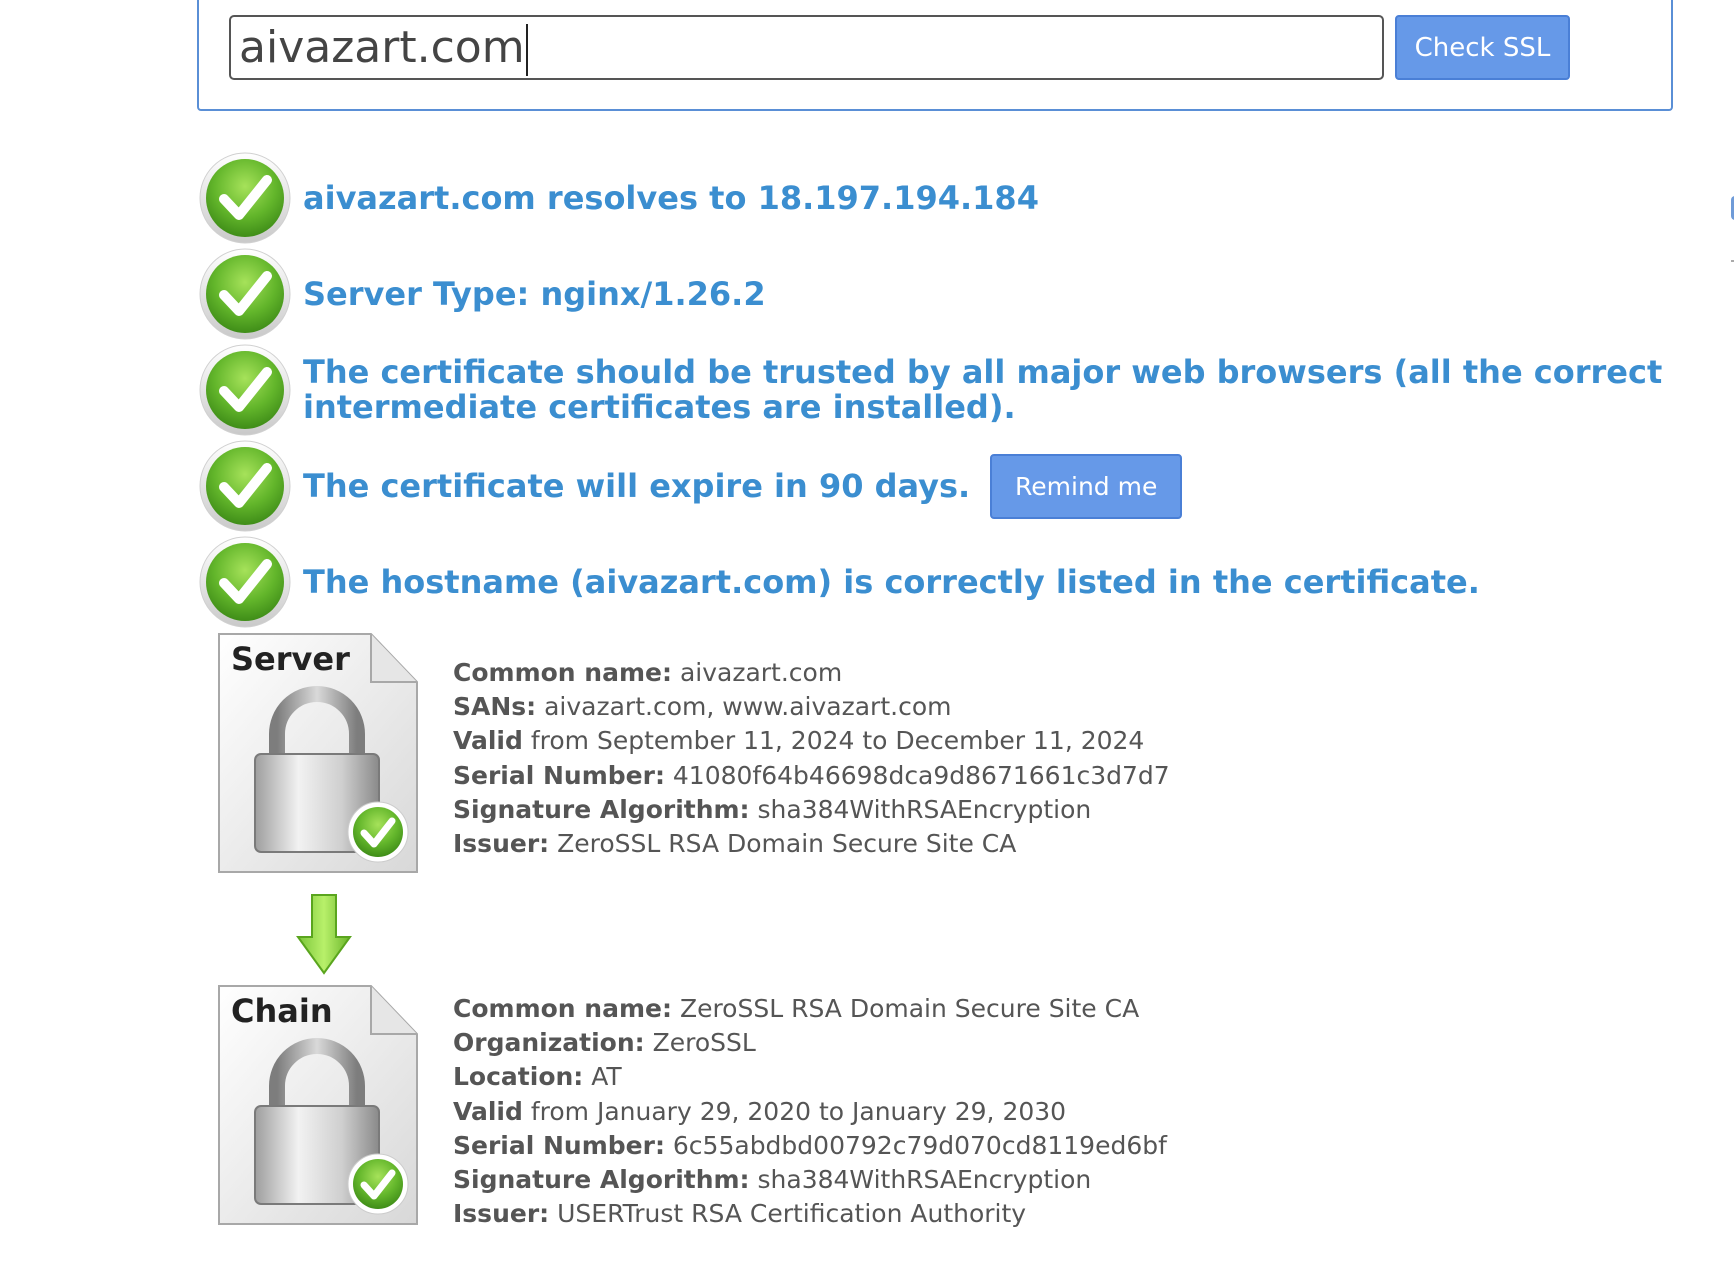 This screenshot has height=1266, width=1734. Describe the element at coordinates (648, 672) in the screenshot. I see `cert-field: Common name: aivazart.com` at that location.